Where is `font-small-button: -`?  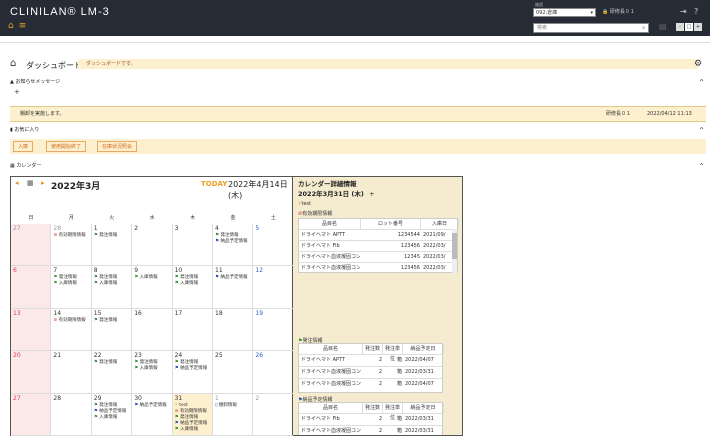 font-small-button: - is located at coordinates (680, 27).